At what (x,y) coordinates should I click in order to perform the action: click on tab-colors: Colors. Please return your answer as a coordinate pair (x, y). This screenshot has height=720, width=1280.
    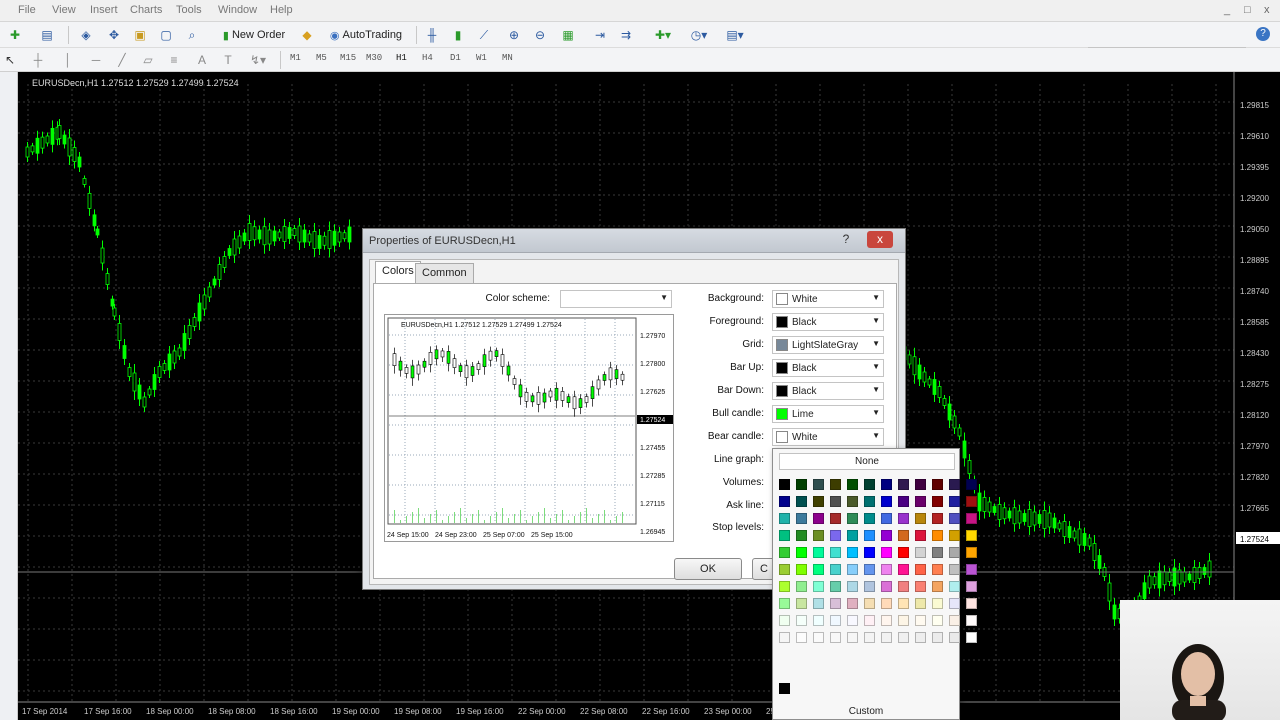
    Looking at the image, I should click on (398, 272).